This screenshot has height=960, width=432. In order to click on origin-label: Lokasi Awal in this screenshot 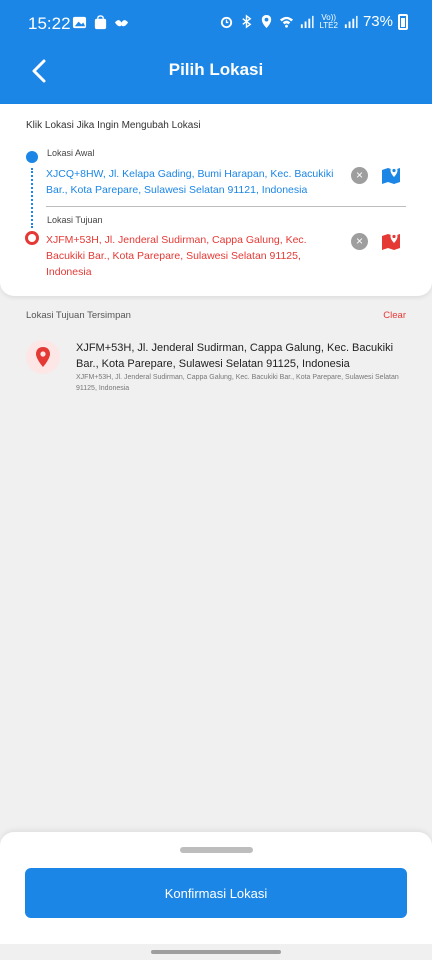, I will do `click(71, 153)`.